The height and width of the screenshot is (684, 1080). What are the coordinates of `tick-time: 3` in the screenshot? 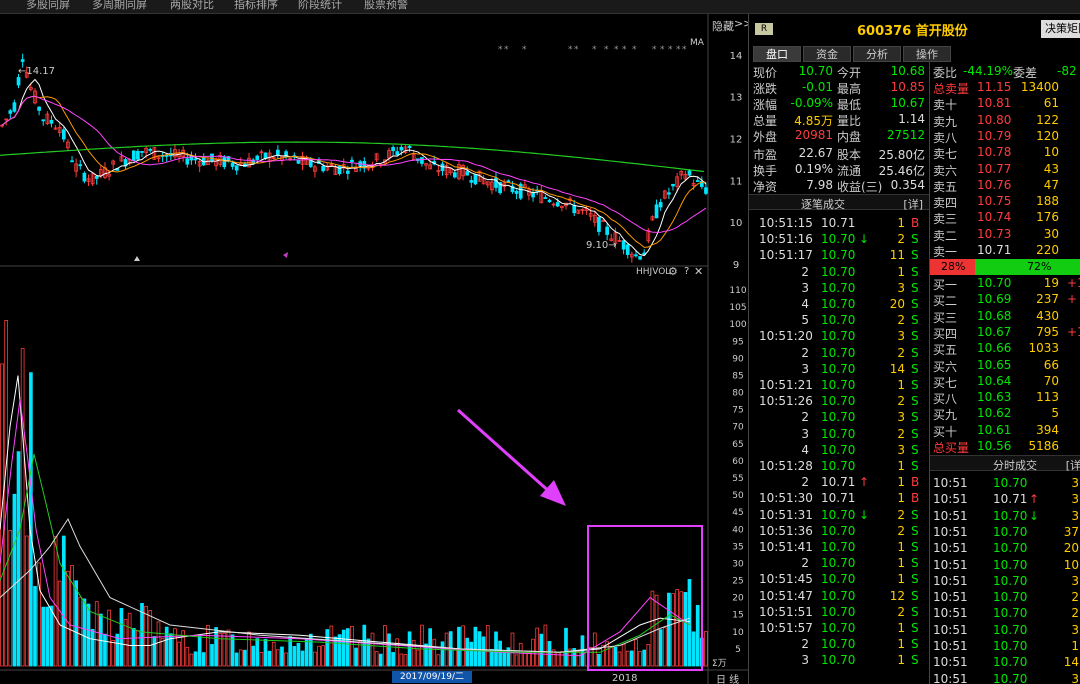 It's located at (805, 433).